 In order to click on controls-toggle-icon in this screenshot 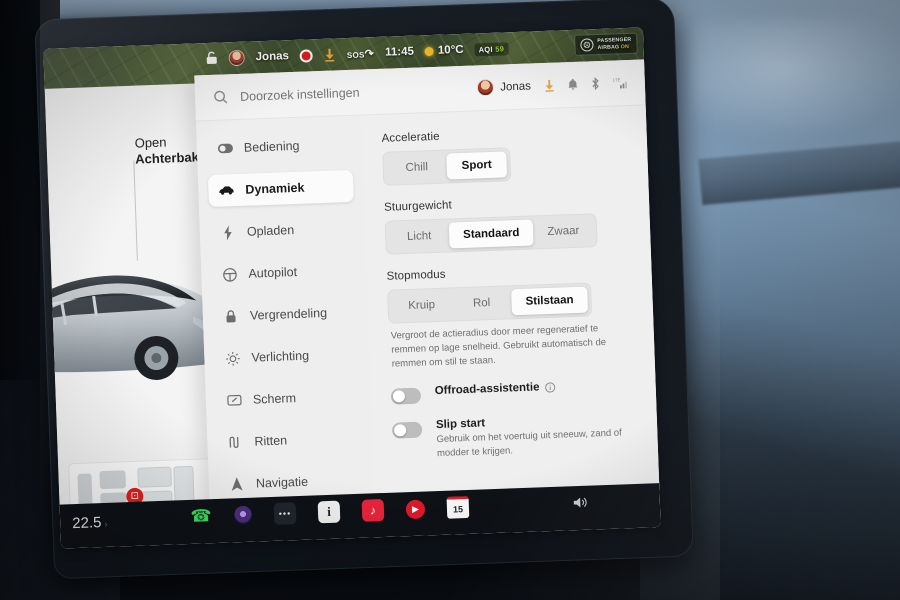, I will do `click(225, 148)`.